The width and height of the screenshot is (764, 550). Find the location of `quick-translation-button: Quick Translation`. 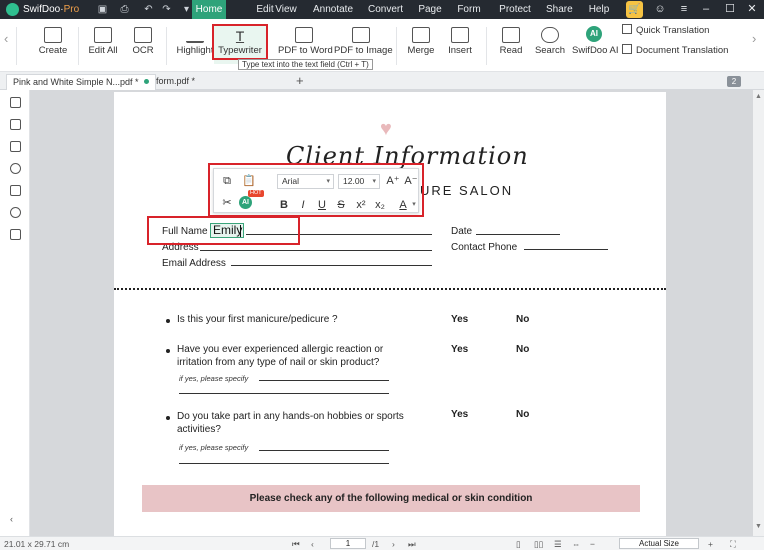

quick-translation-button: Quick Translation is located at coordinates (665, 31).